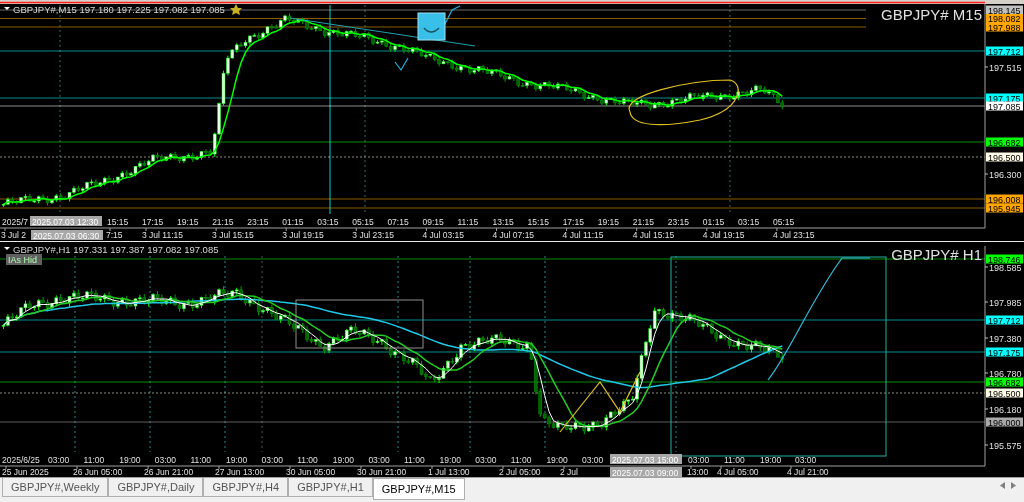 This screenshot has height=502, width=1024. I want to click on symbol-quote: GBPJPY#,M15 197.180 197.225 197.082 197.085, so click(119, 9).